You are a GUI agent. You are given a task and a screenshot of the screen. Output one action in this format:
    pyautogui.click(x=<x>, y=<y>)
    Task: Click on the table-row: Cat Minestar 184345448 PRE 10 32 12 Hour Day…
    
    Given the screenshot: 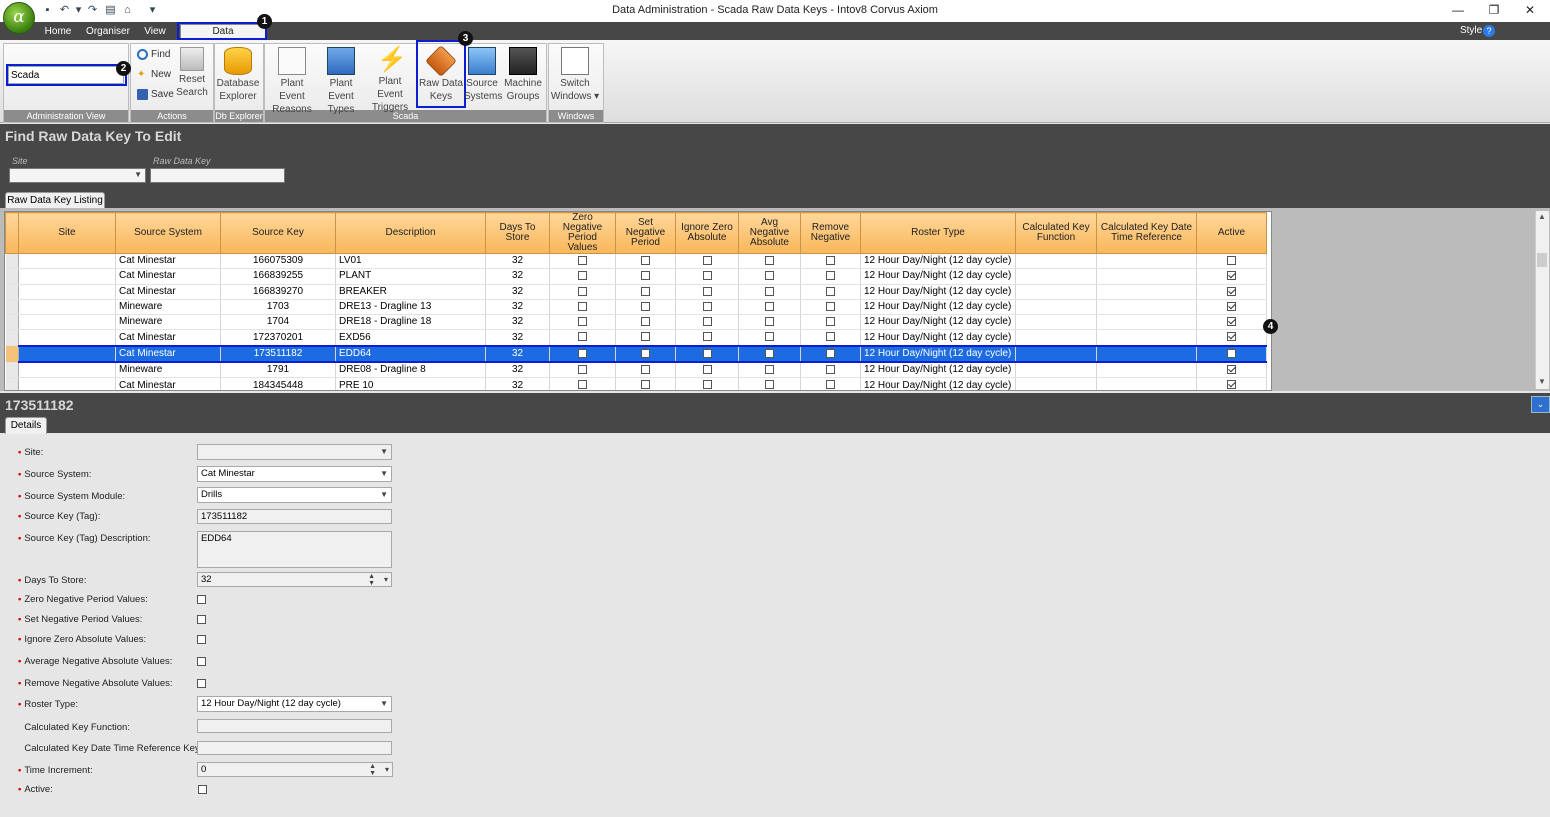 What is the action you would take?
    pyautogui.click(x=636, y=383)
    